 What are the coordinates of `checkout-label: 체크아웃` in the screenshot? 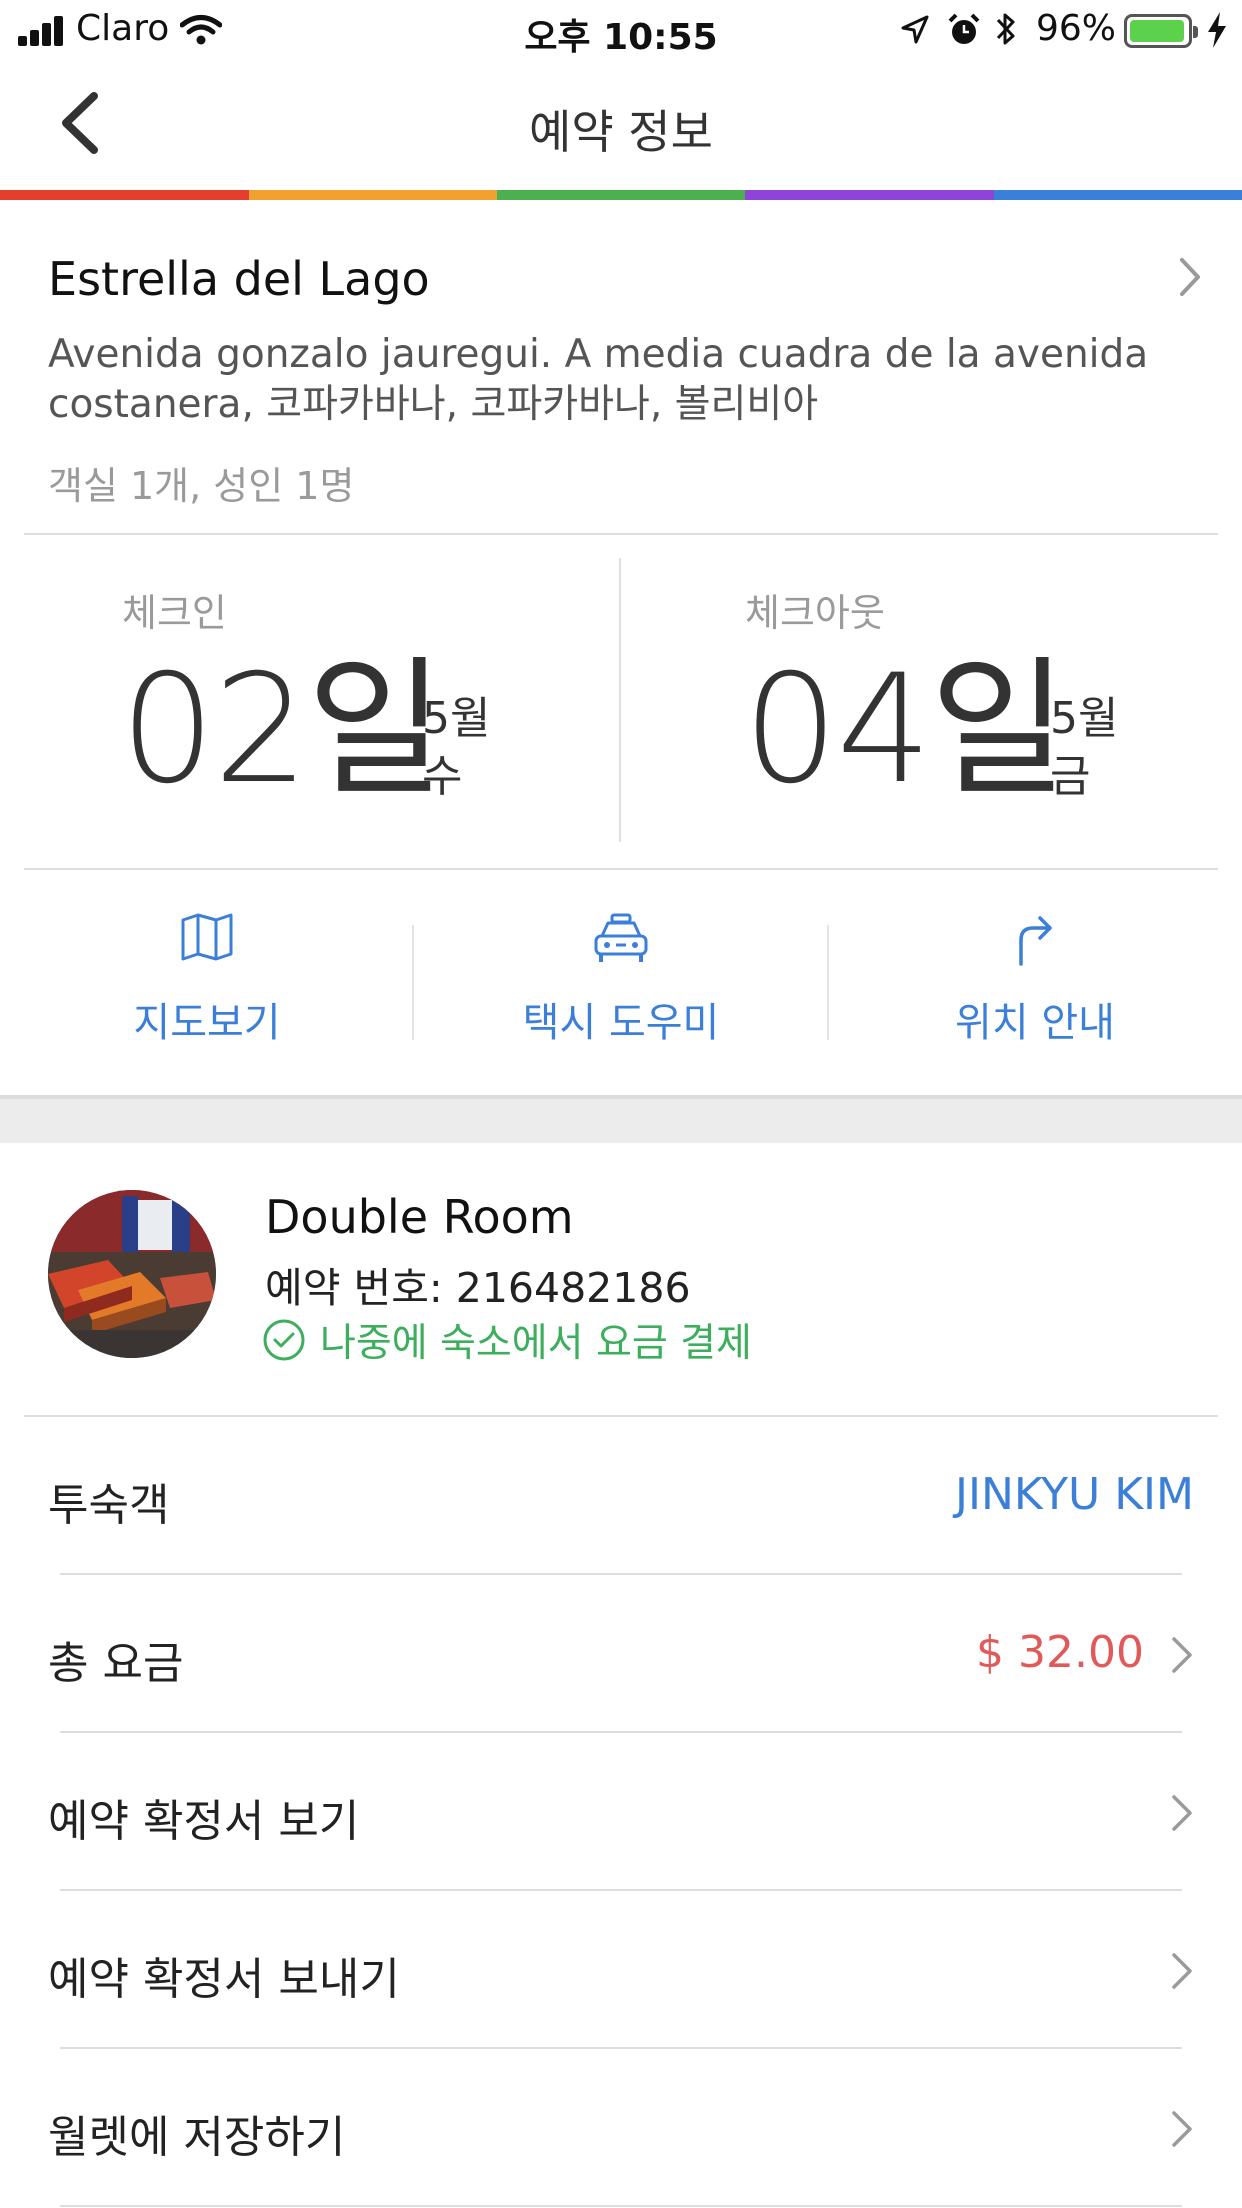 It's located at (815, 613).